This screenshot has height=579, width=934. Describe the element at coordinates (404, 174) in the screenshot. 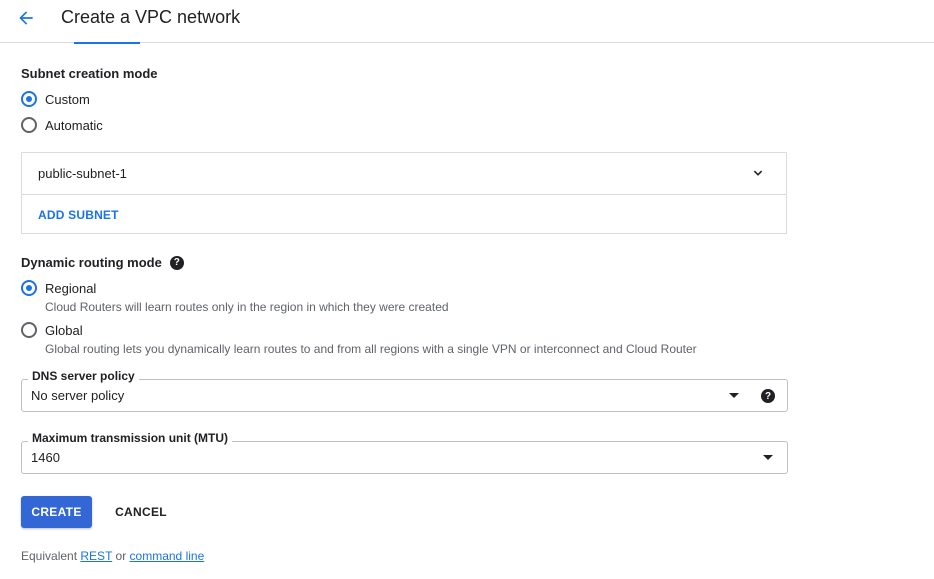

I see `subnet-row: public-subnet-1` at that location.